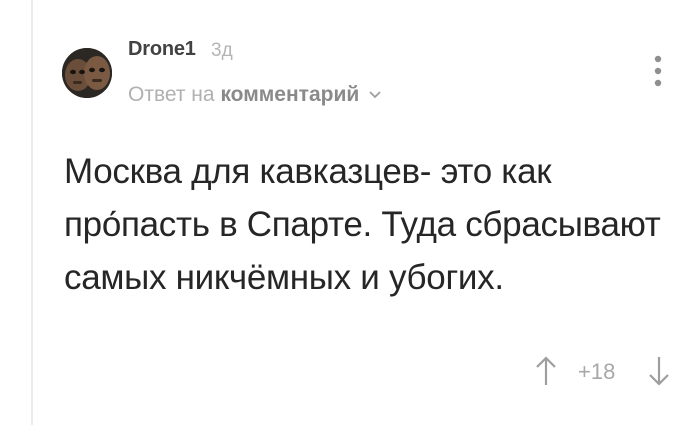 This screenshot has height=433, width=700. What do you see at coordinates (222, 50) in the screenshot?
I see `comment-time: 3д` at bounding box center [222, 50].